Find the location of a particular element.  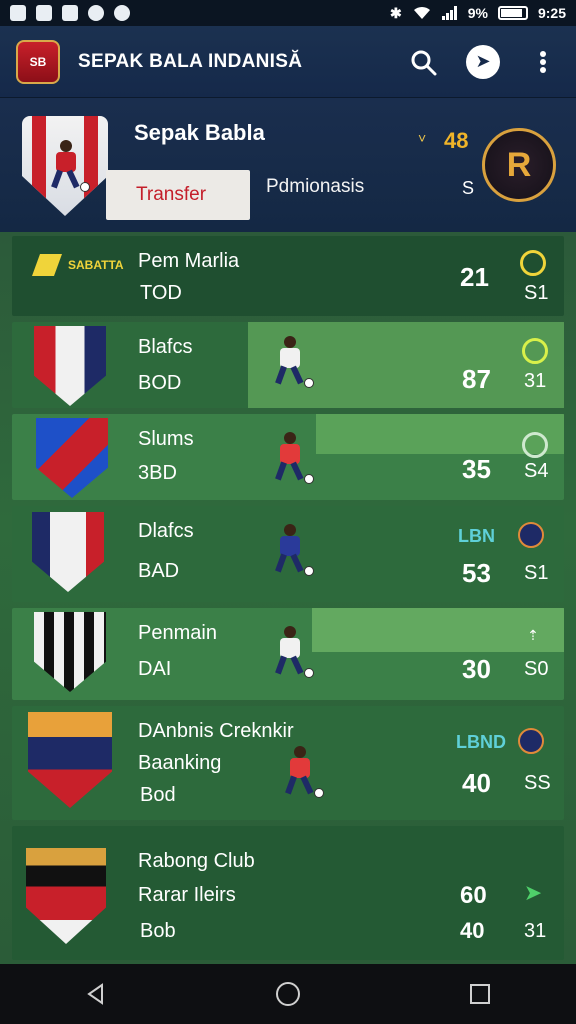

list-item: Blafcs BOD 87 31 is located at coordinates (288, 365).